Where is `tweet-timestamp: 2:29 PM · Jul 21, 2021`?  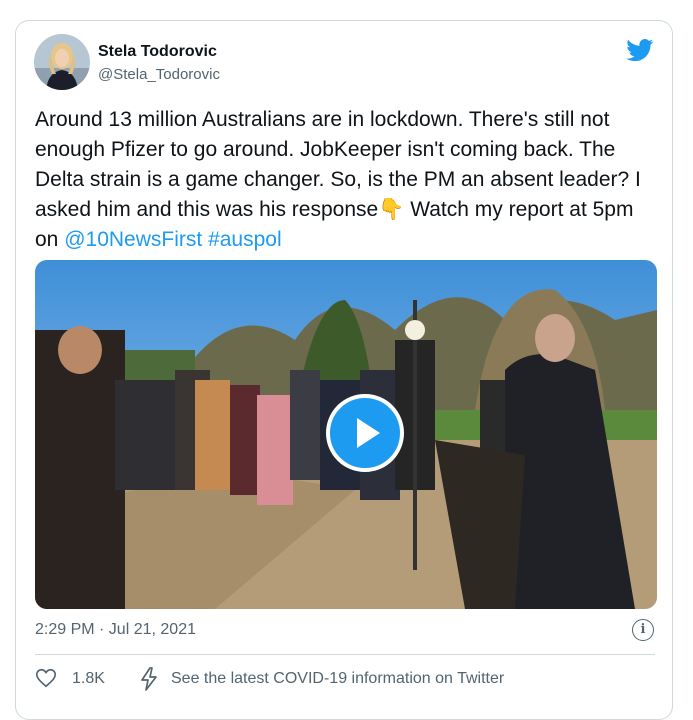
tweet-timestamp: 2:29 PM · Jul 21, 2021 is located at coordinates (115, 630).